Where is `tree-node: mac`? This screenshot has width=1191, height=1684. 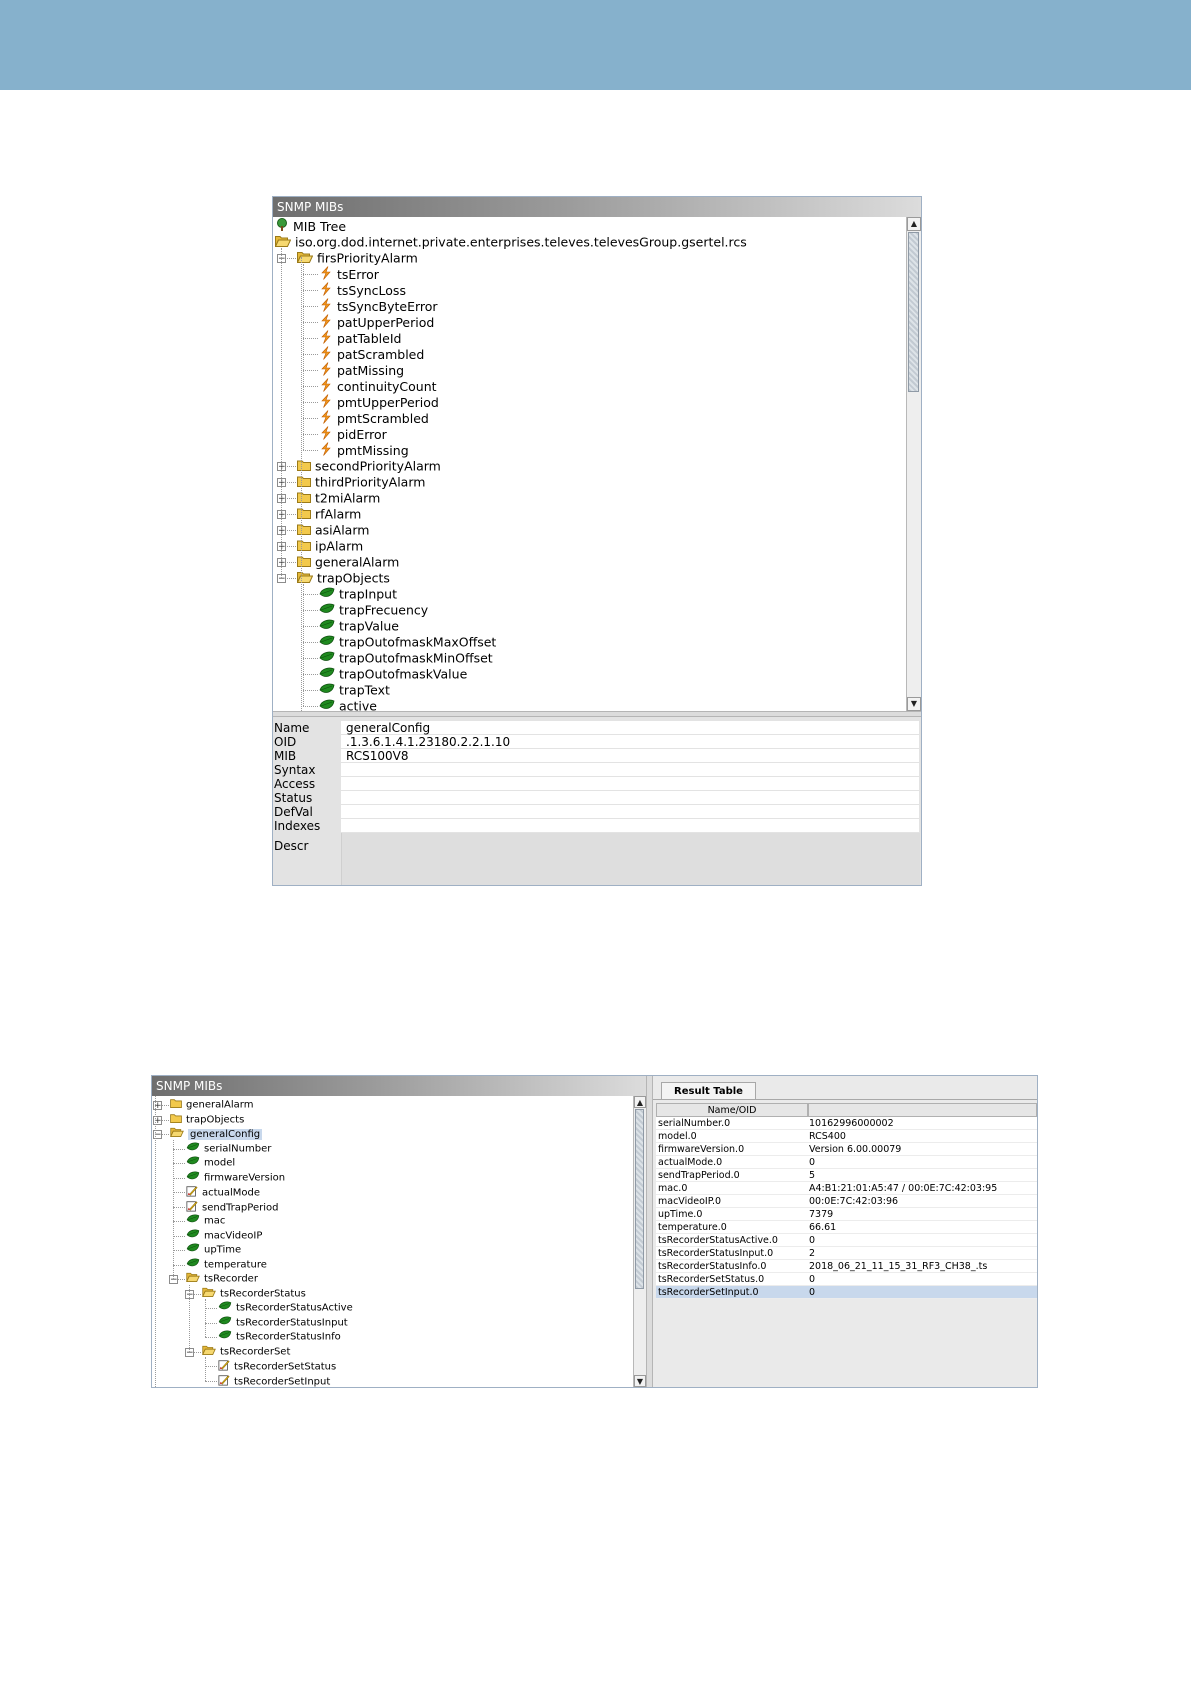
tree-node: mac is located at coordinates (205, 1221).